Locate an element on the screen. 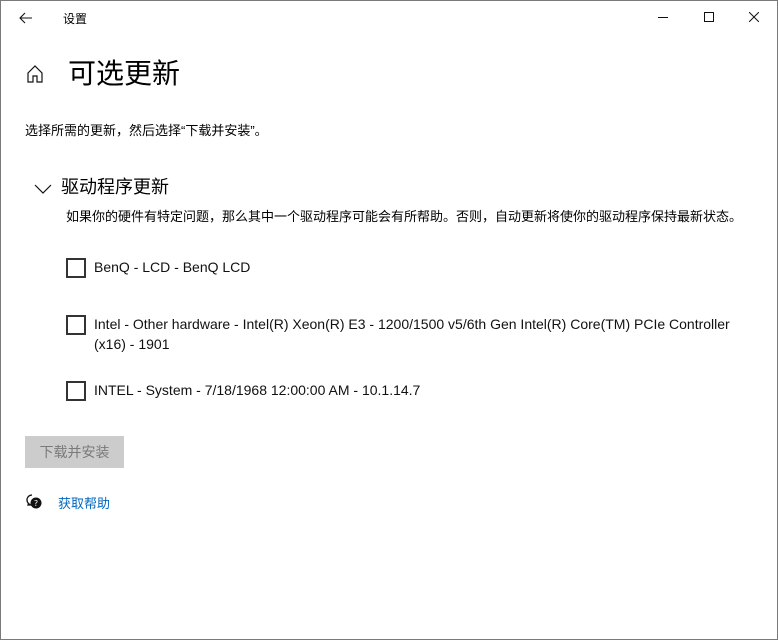  chevron-down-icon is located at coordinates (43, 189).